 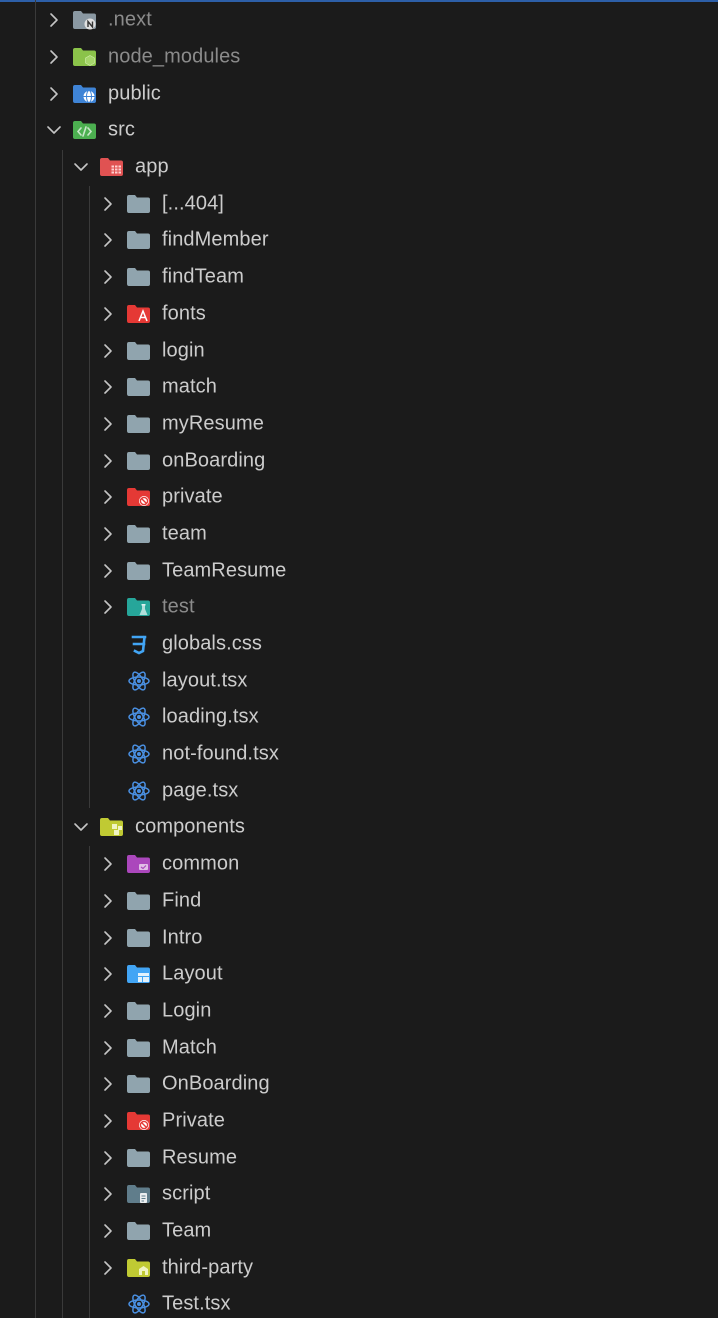 I want to click on tree-item-src: src, so click(x=359, y=130).